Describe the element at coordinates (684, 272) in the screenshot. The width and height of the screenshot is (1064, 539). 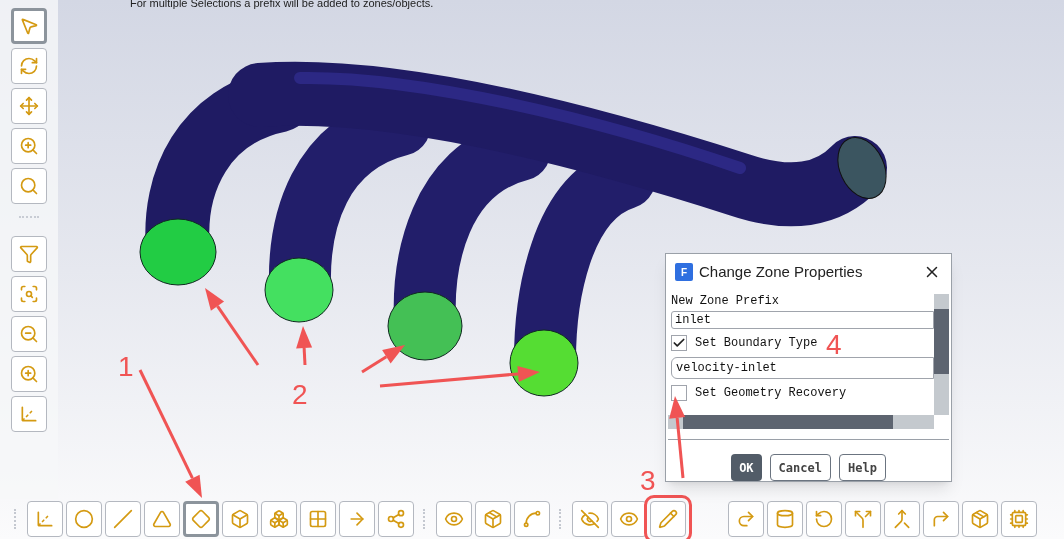
I see `app-logo: F` at that location.